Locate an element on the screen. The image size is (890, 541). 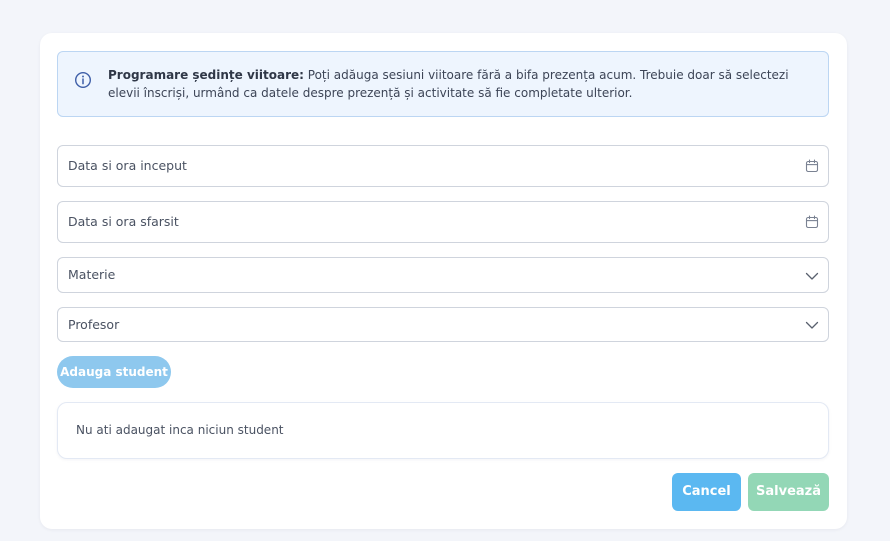
save-button: Salvează is located at coordinates (788, 492).